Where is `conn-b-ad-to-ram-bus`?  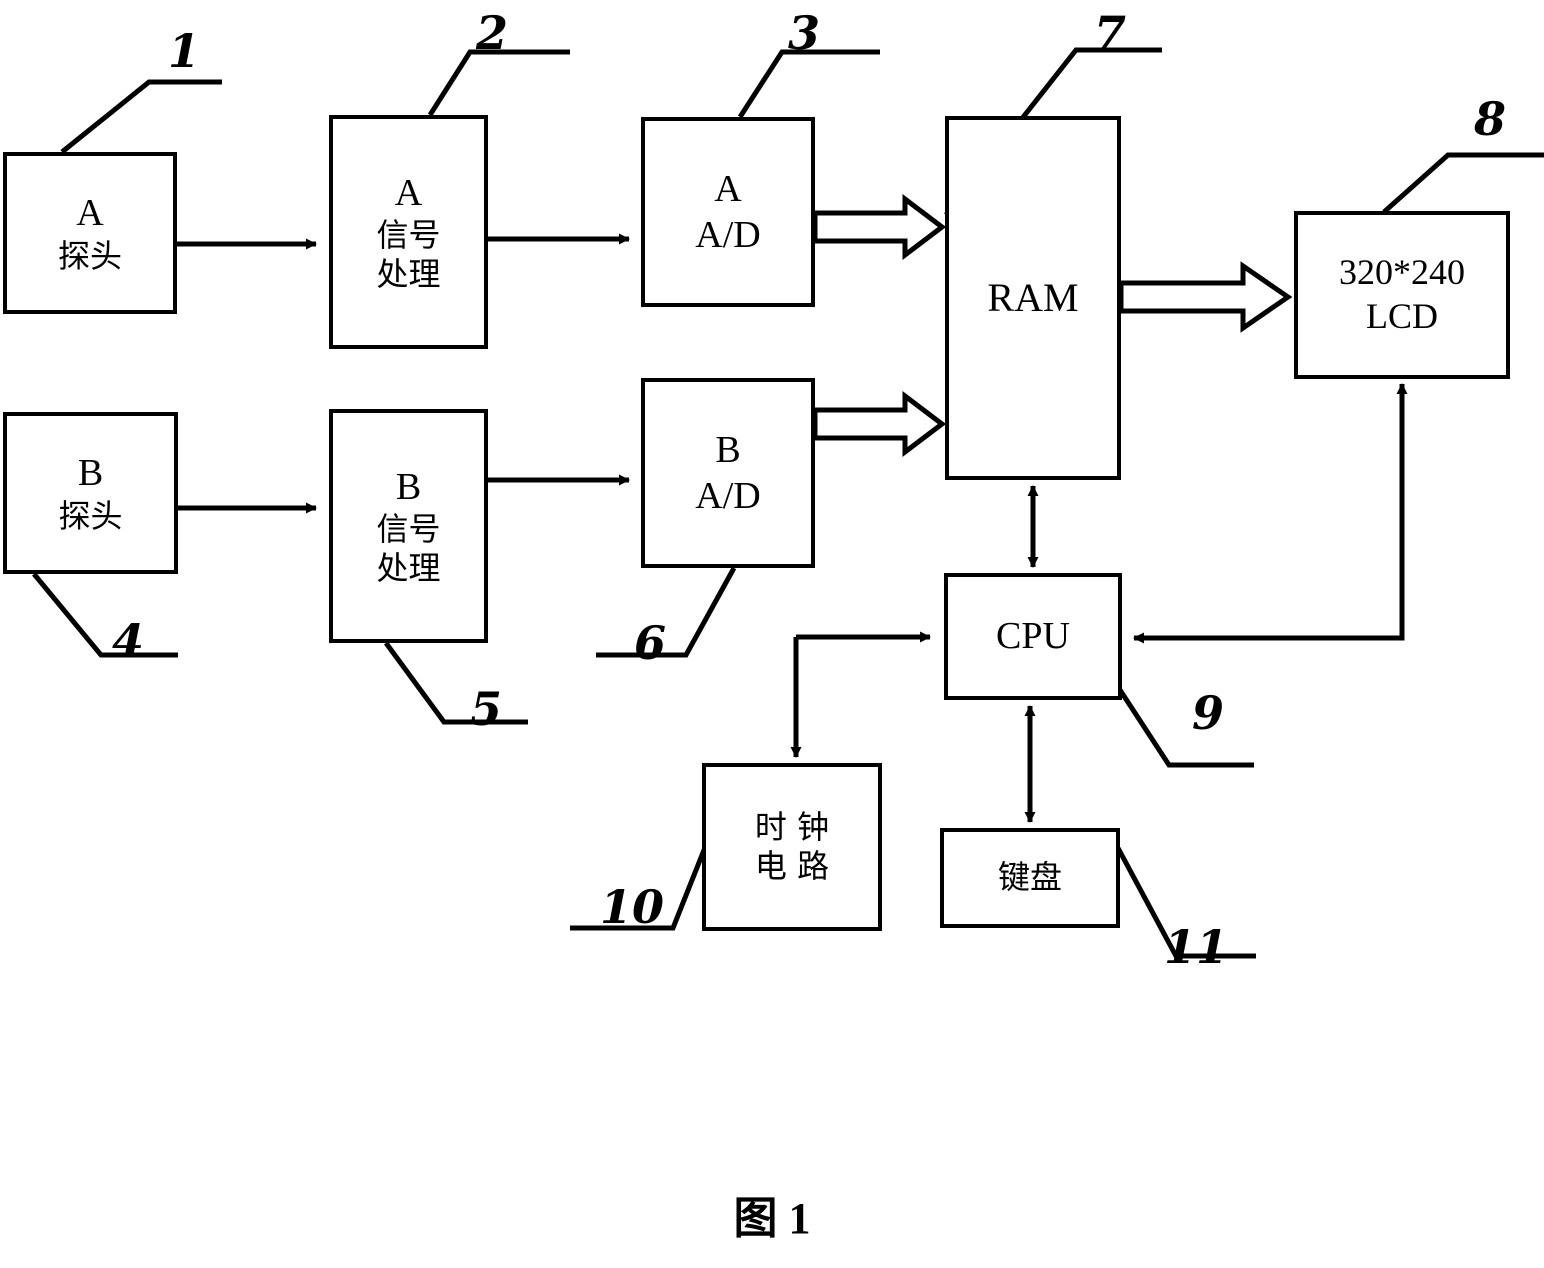 conn-b-ad-to-ram-bus is located at coordinates (879, 424).